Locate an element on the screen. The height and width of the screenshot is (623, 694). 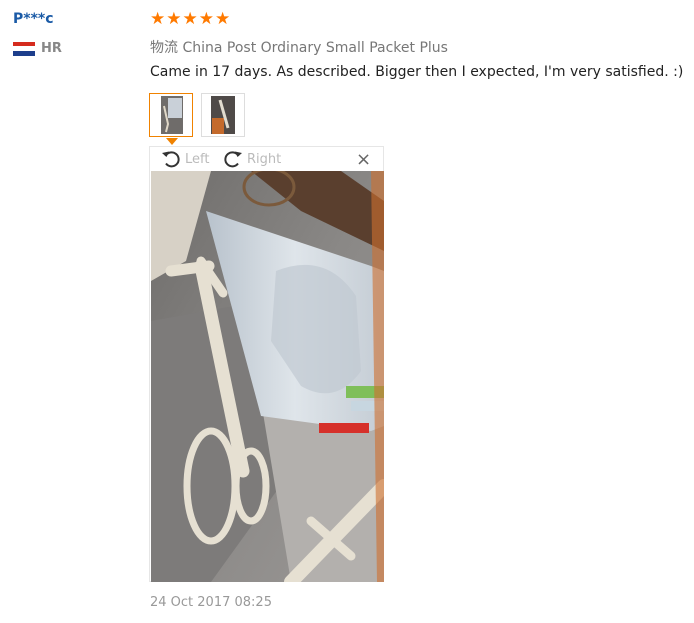
rotate-left-button: Left is located at coordinates (184, 159).